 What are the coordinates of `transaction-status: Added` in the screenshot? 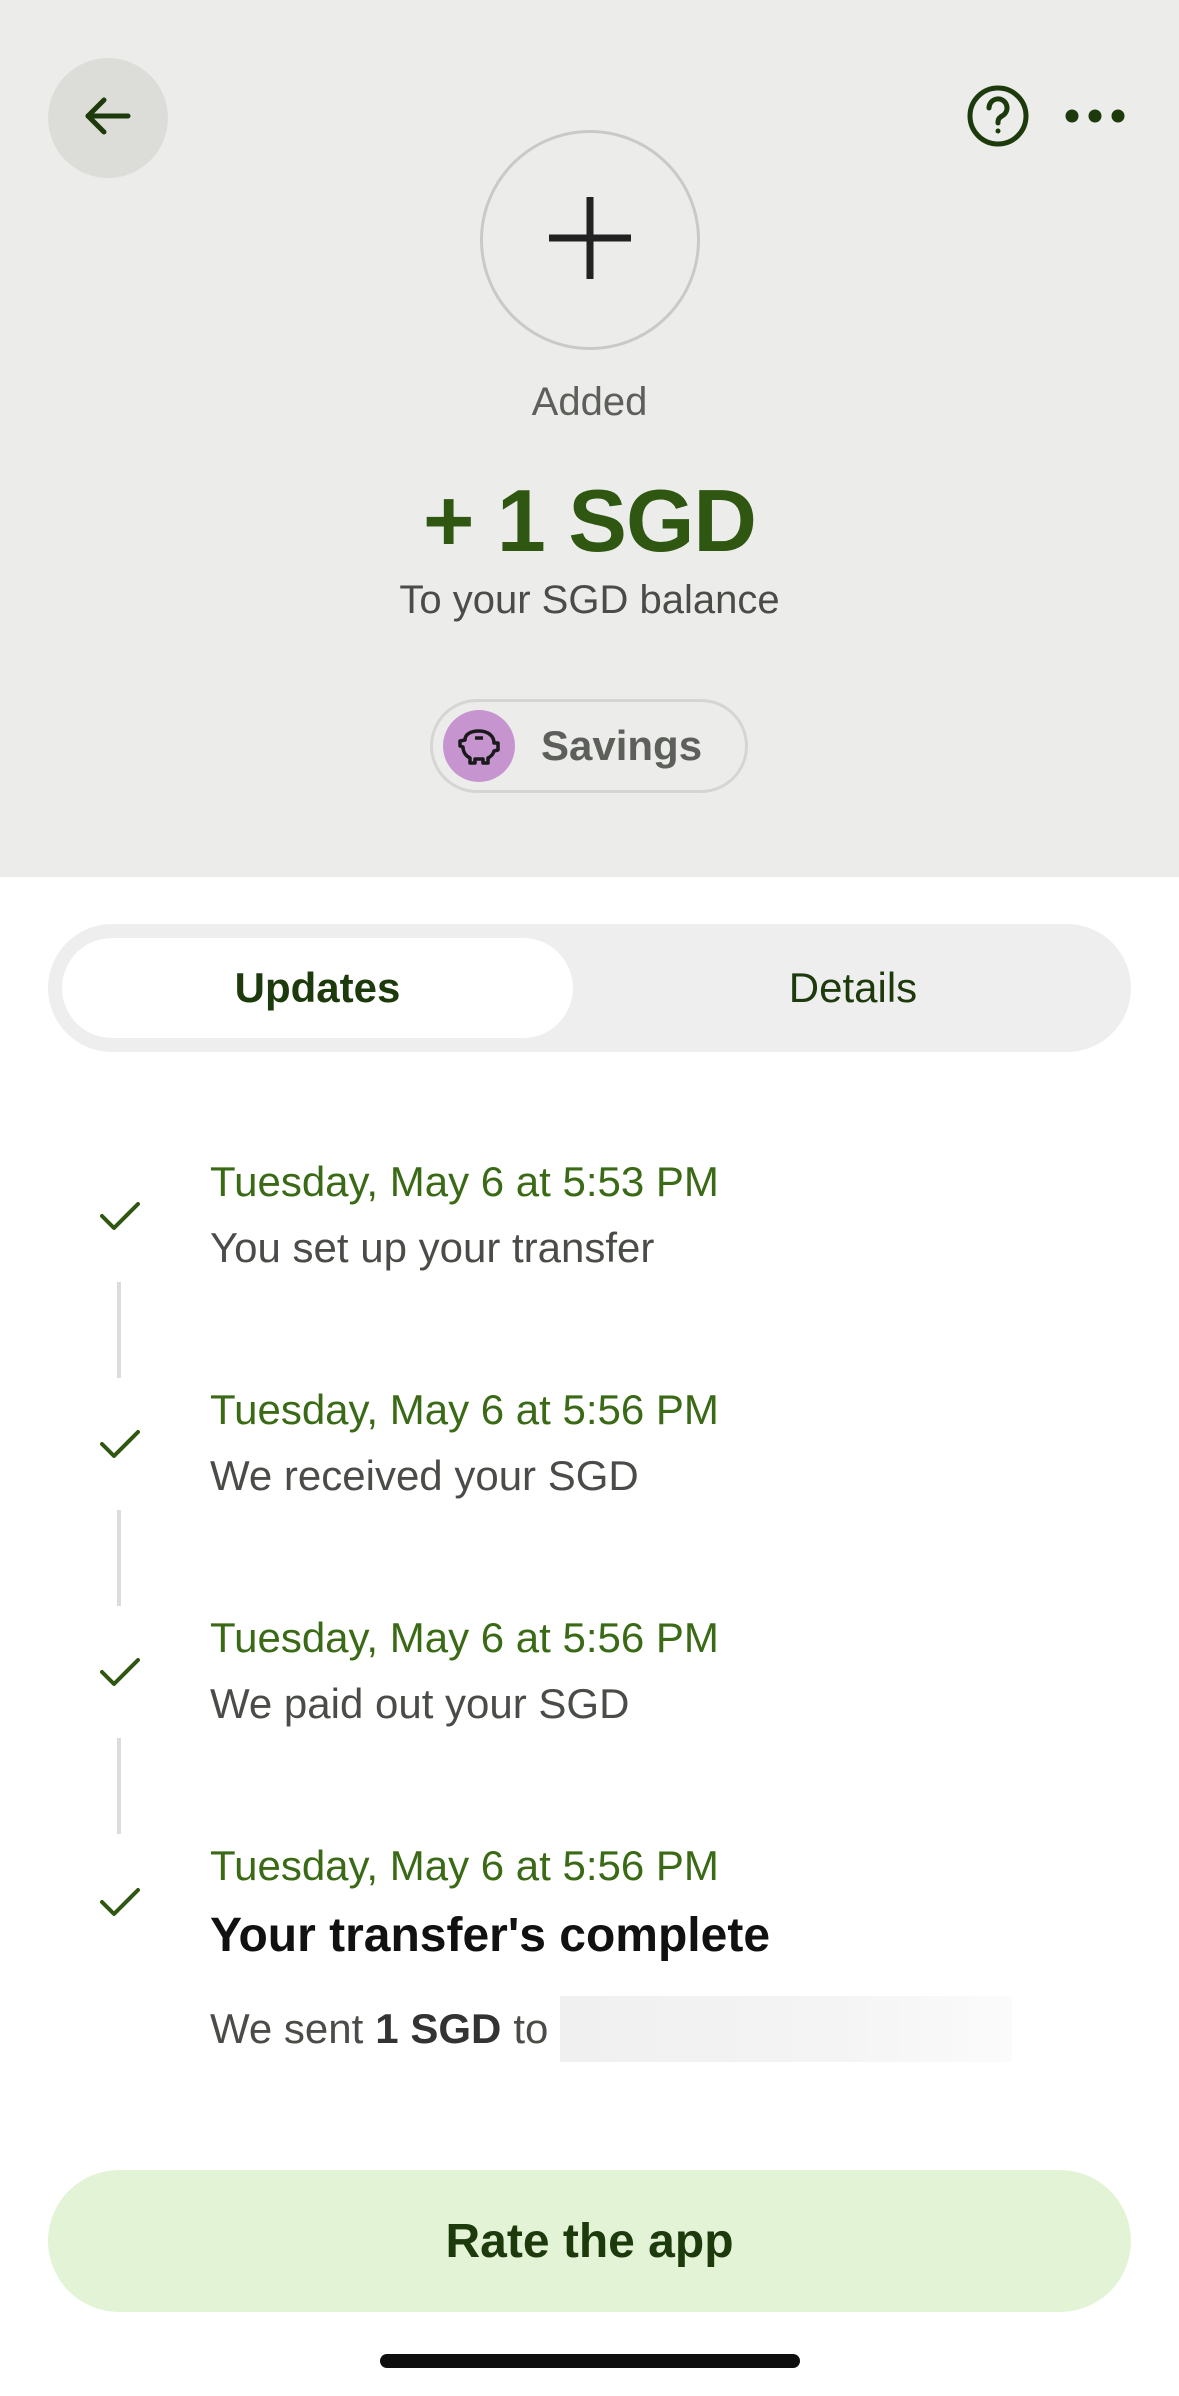 It's located at (589, 402).